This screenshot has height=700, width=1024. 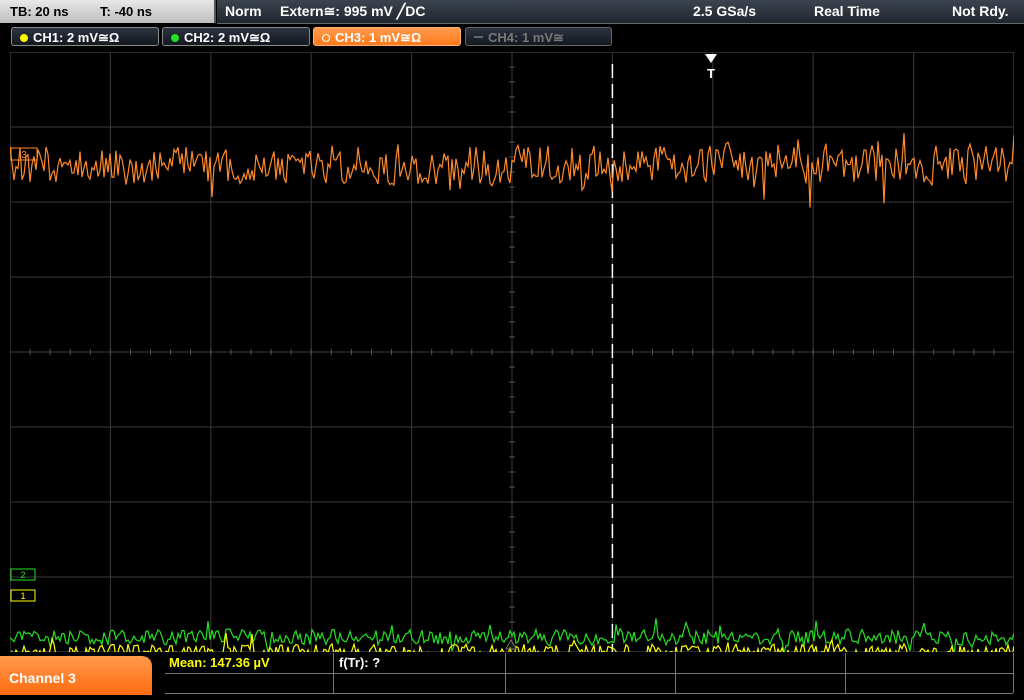 I want to click on trigger-source: Extern≅: 995 mV ╱DC, so click(x=352, y=11).